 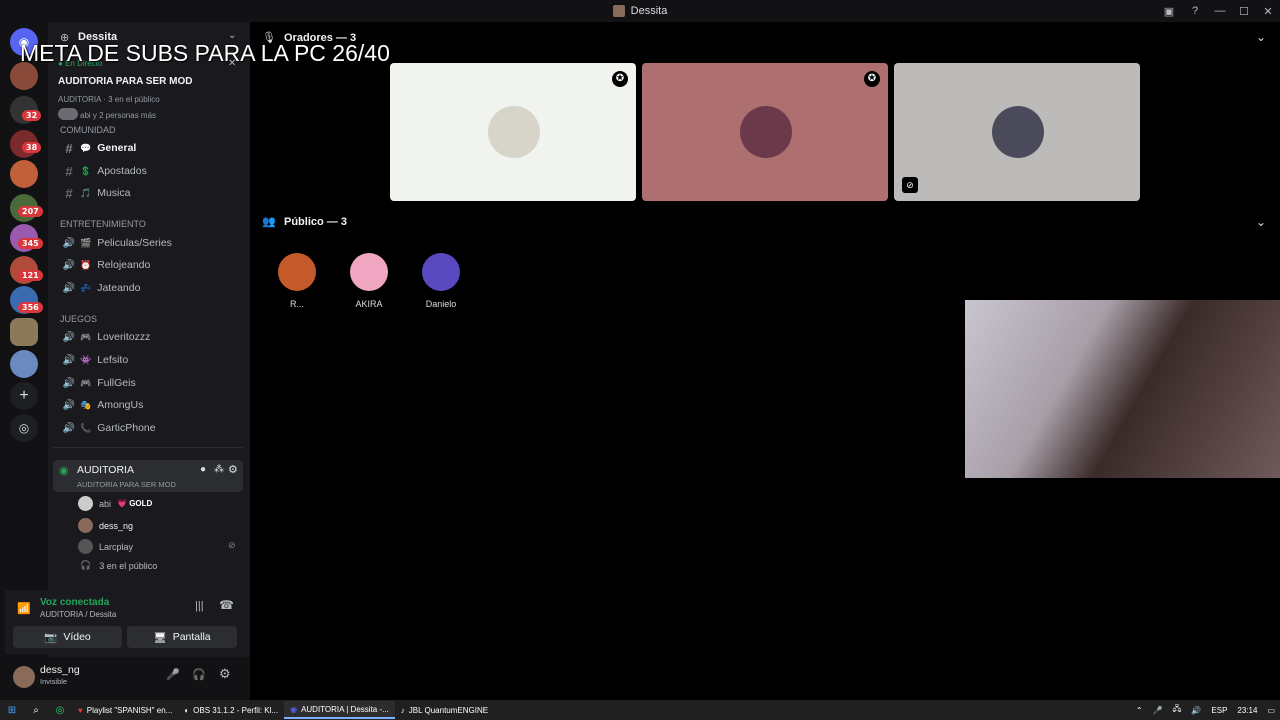 I want to click on channel-relojeando: 🔊 ⏰ Relojeando, so click(x=151, y=265).